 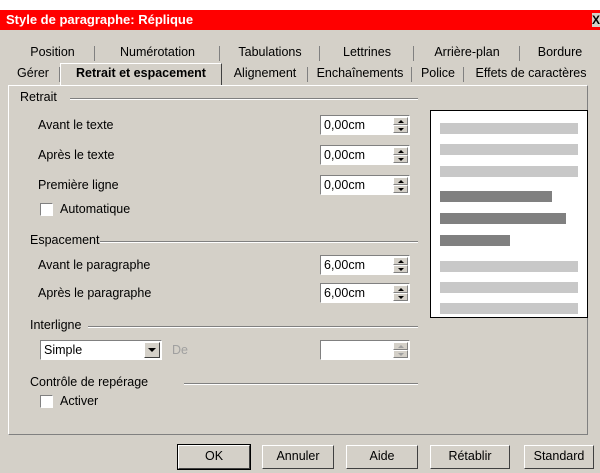 What do you see at coordinates (56, 325) in the screenshot?
I see `line-spacing-group-label: Interligne` at bounding box center [56, 325].